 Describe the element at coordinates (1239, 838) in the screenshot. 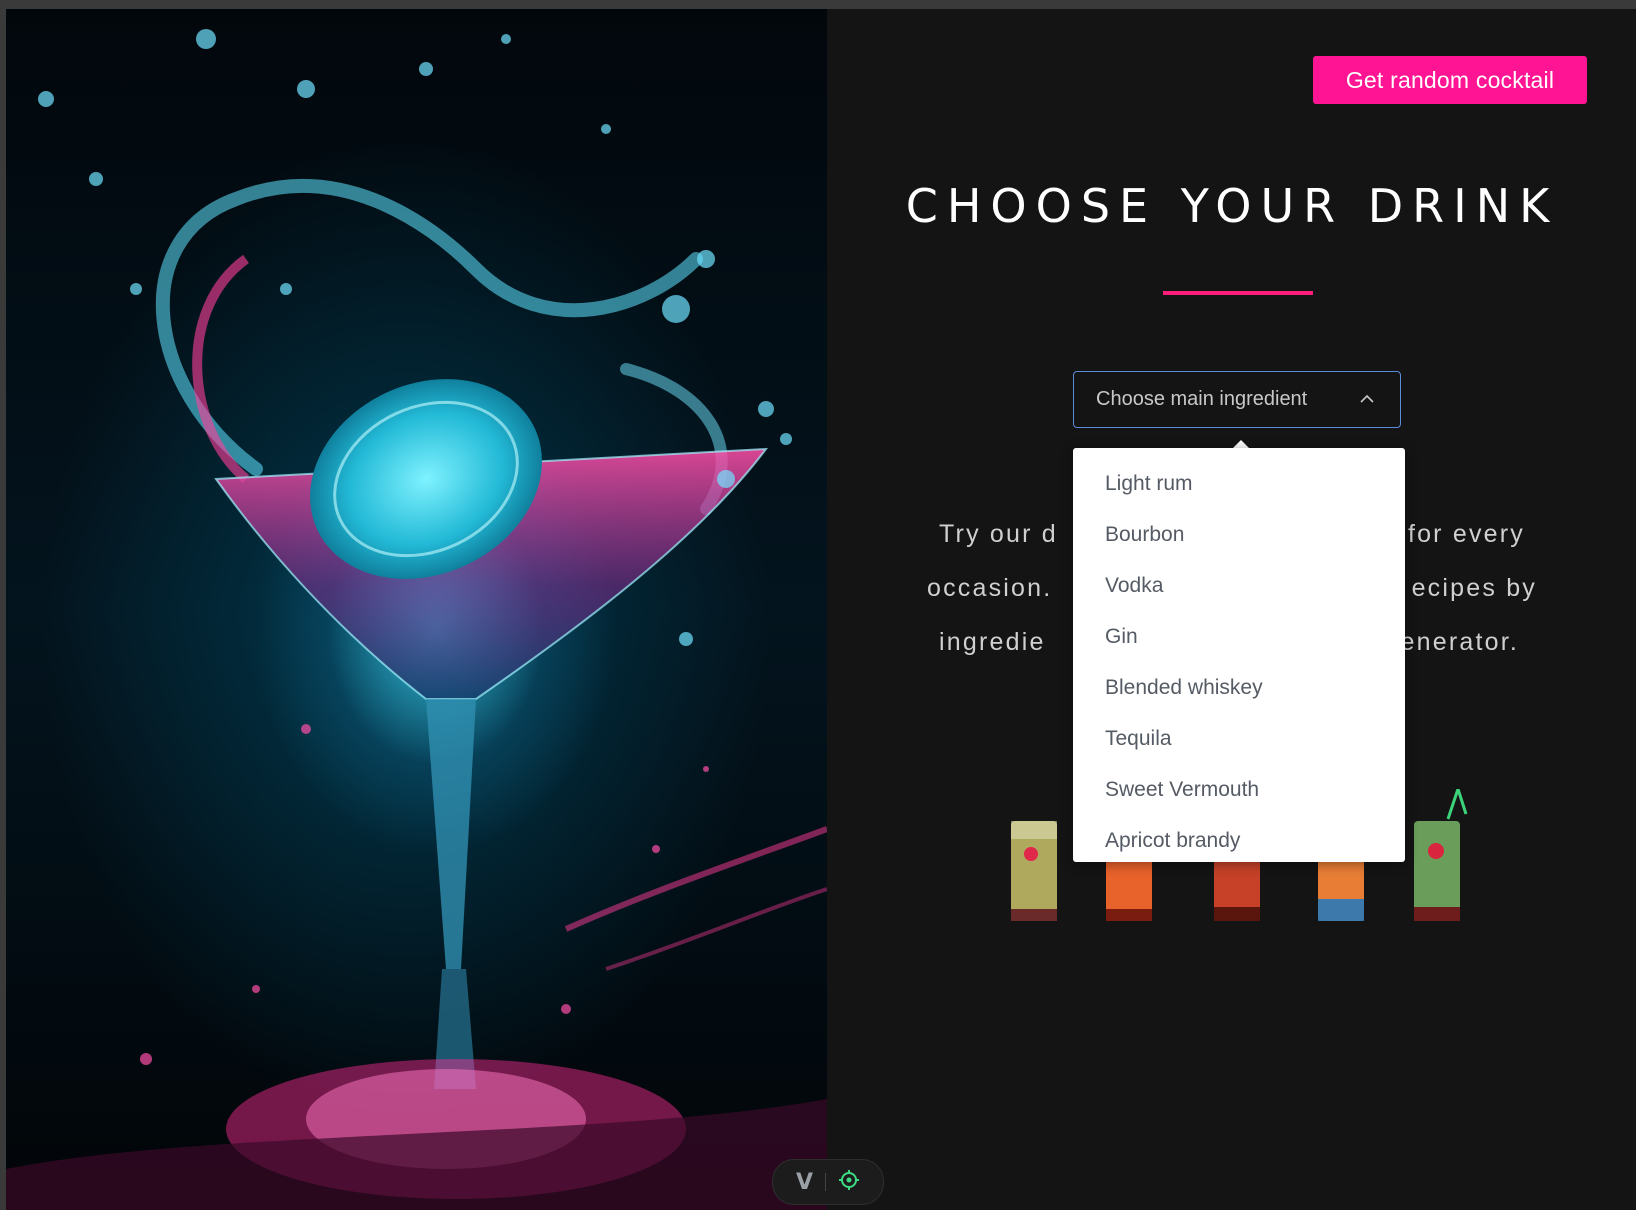

I see `ingredient-option-apricot-brandy: Apricot brandy` at that location.